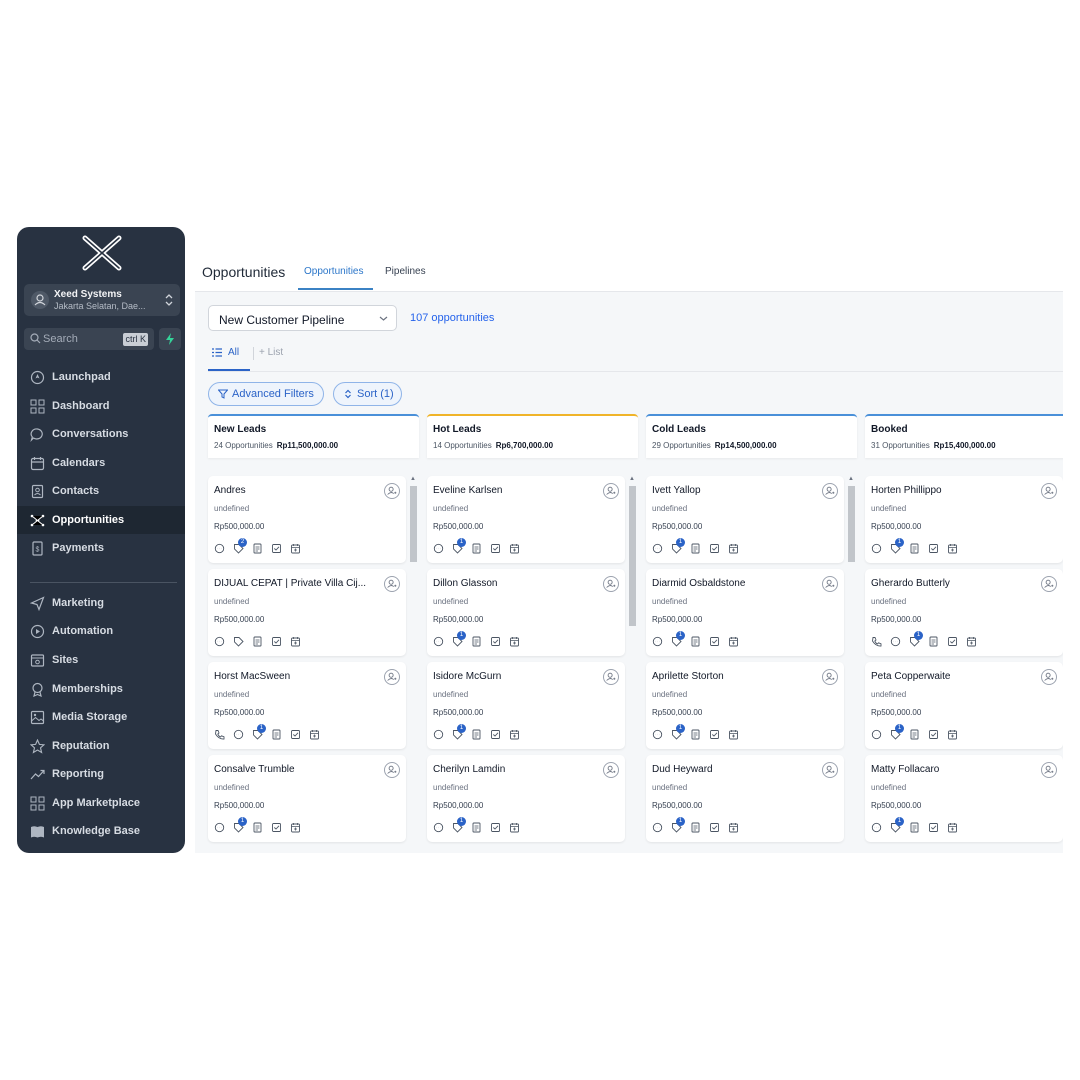 Image resolution: width=1080 pixels, height=1080 pixels. What do you see at coordinates (102, 253) in the screenshot?
I see `brand-logo-icon` at bounding box center [102, 253].